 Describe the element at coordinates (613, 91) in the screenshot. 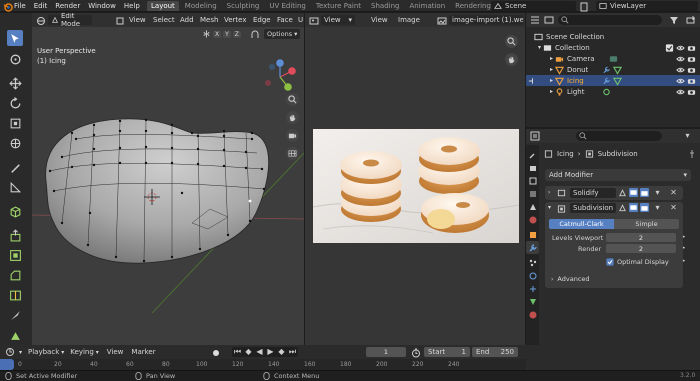

I see `outliner-row-light: ▸ Light` at that location.